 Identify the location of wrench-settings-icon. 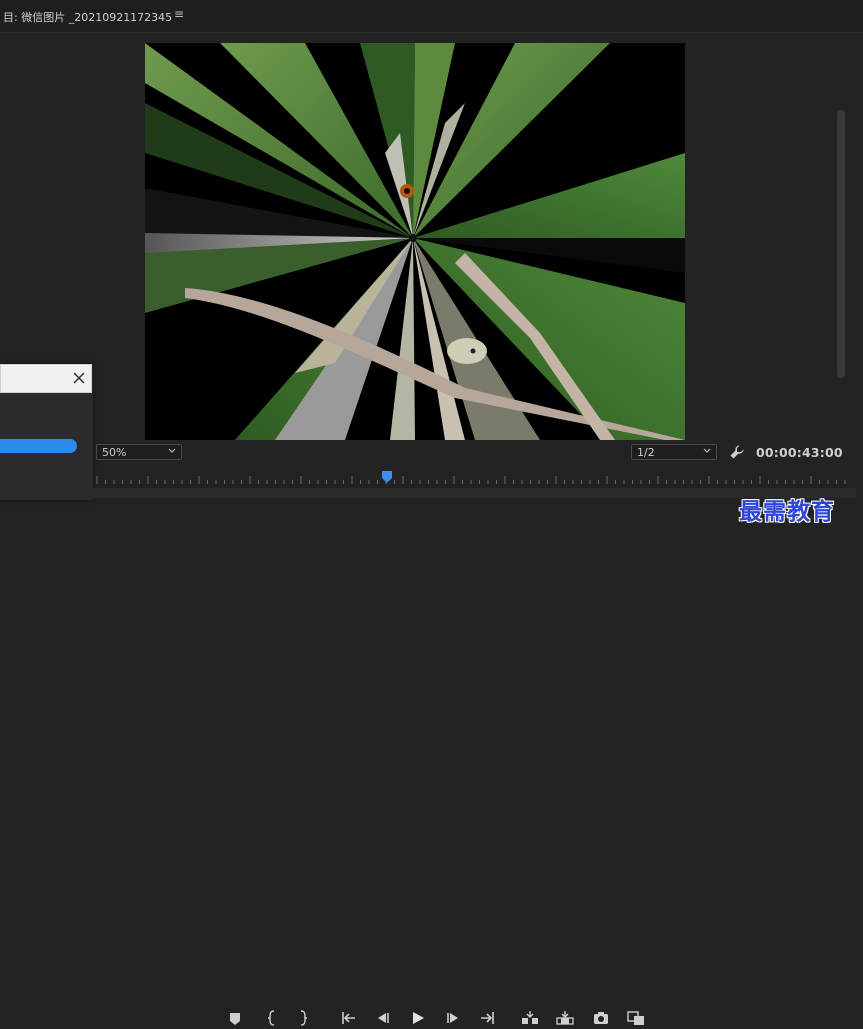
(737, 452).